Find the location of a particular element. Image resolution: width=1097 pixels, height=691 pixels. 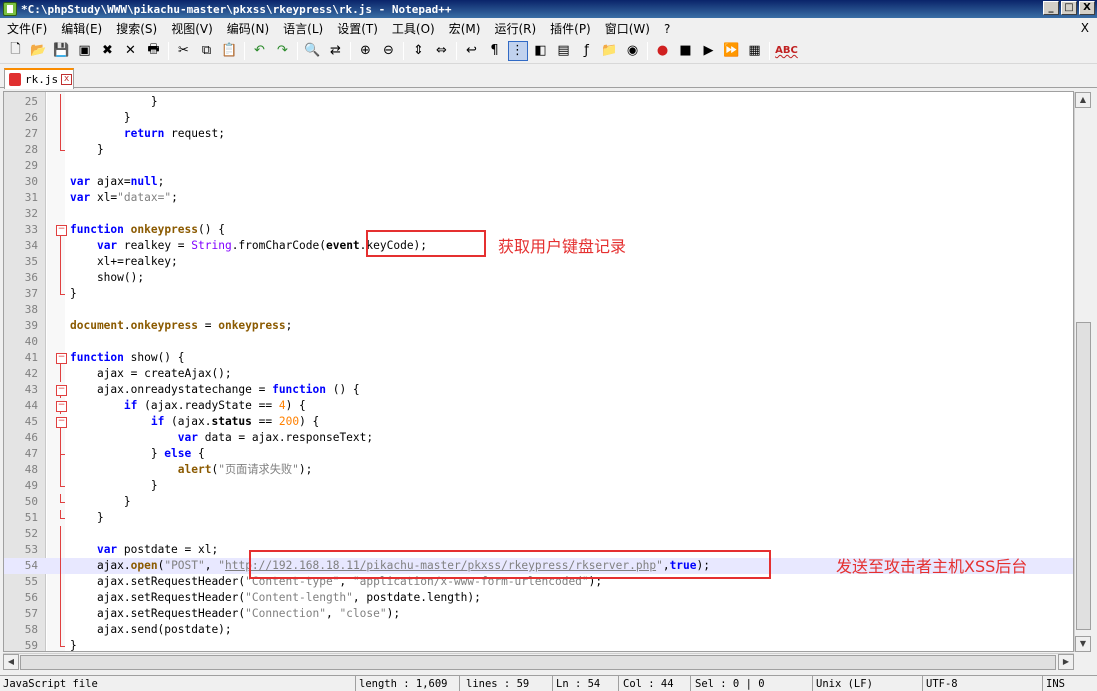

vertical-scrollbar: ▲ ▼ is located at coordinates (1082, 372).